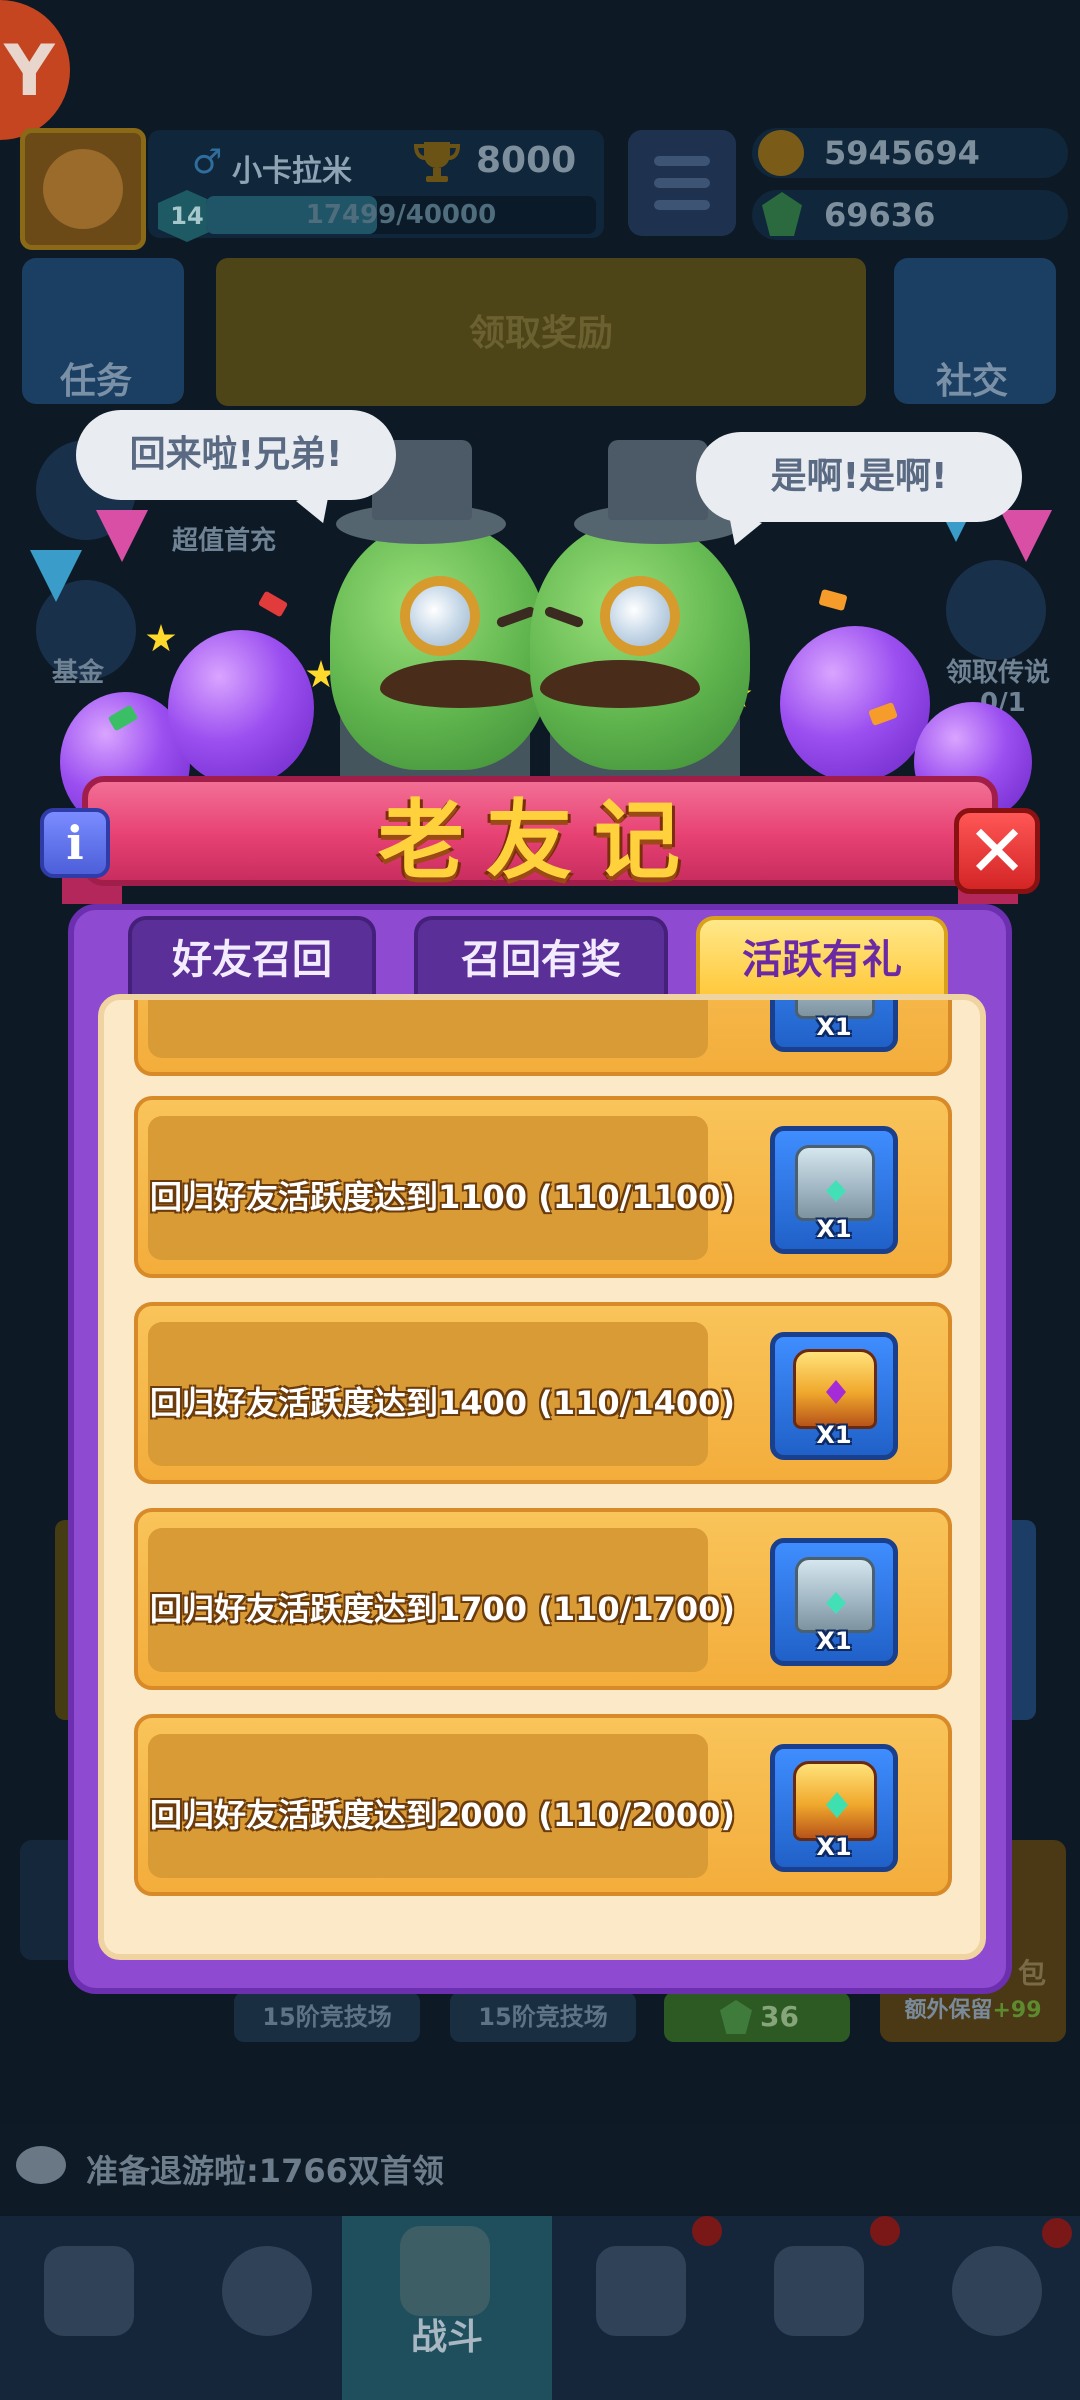  I want to click on tab-recall-rewards: 召回有奖, so click(541, 955).